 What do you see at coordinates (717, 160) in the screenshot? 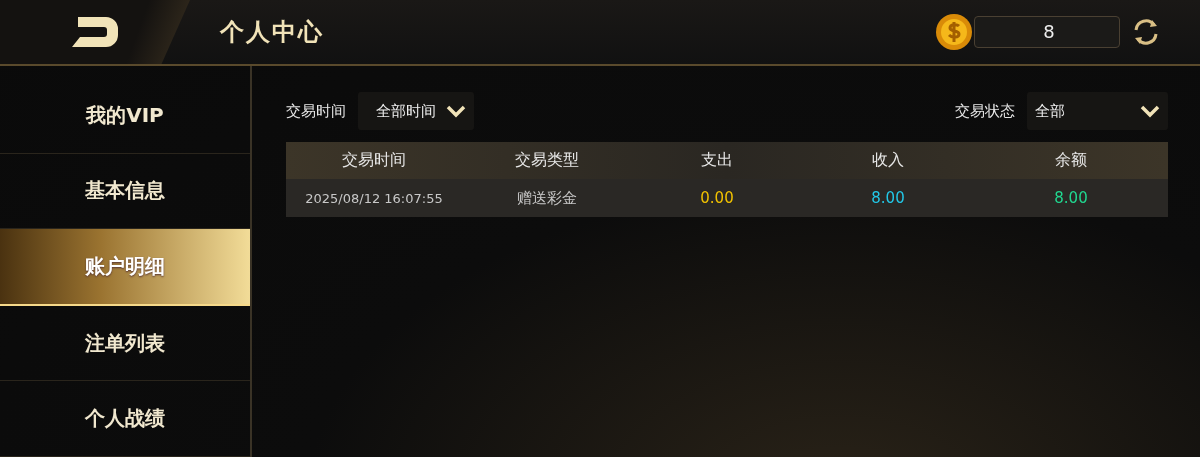
I see `column-header: 支出` at bounding box center [717, 160].